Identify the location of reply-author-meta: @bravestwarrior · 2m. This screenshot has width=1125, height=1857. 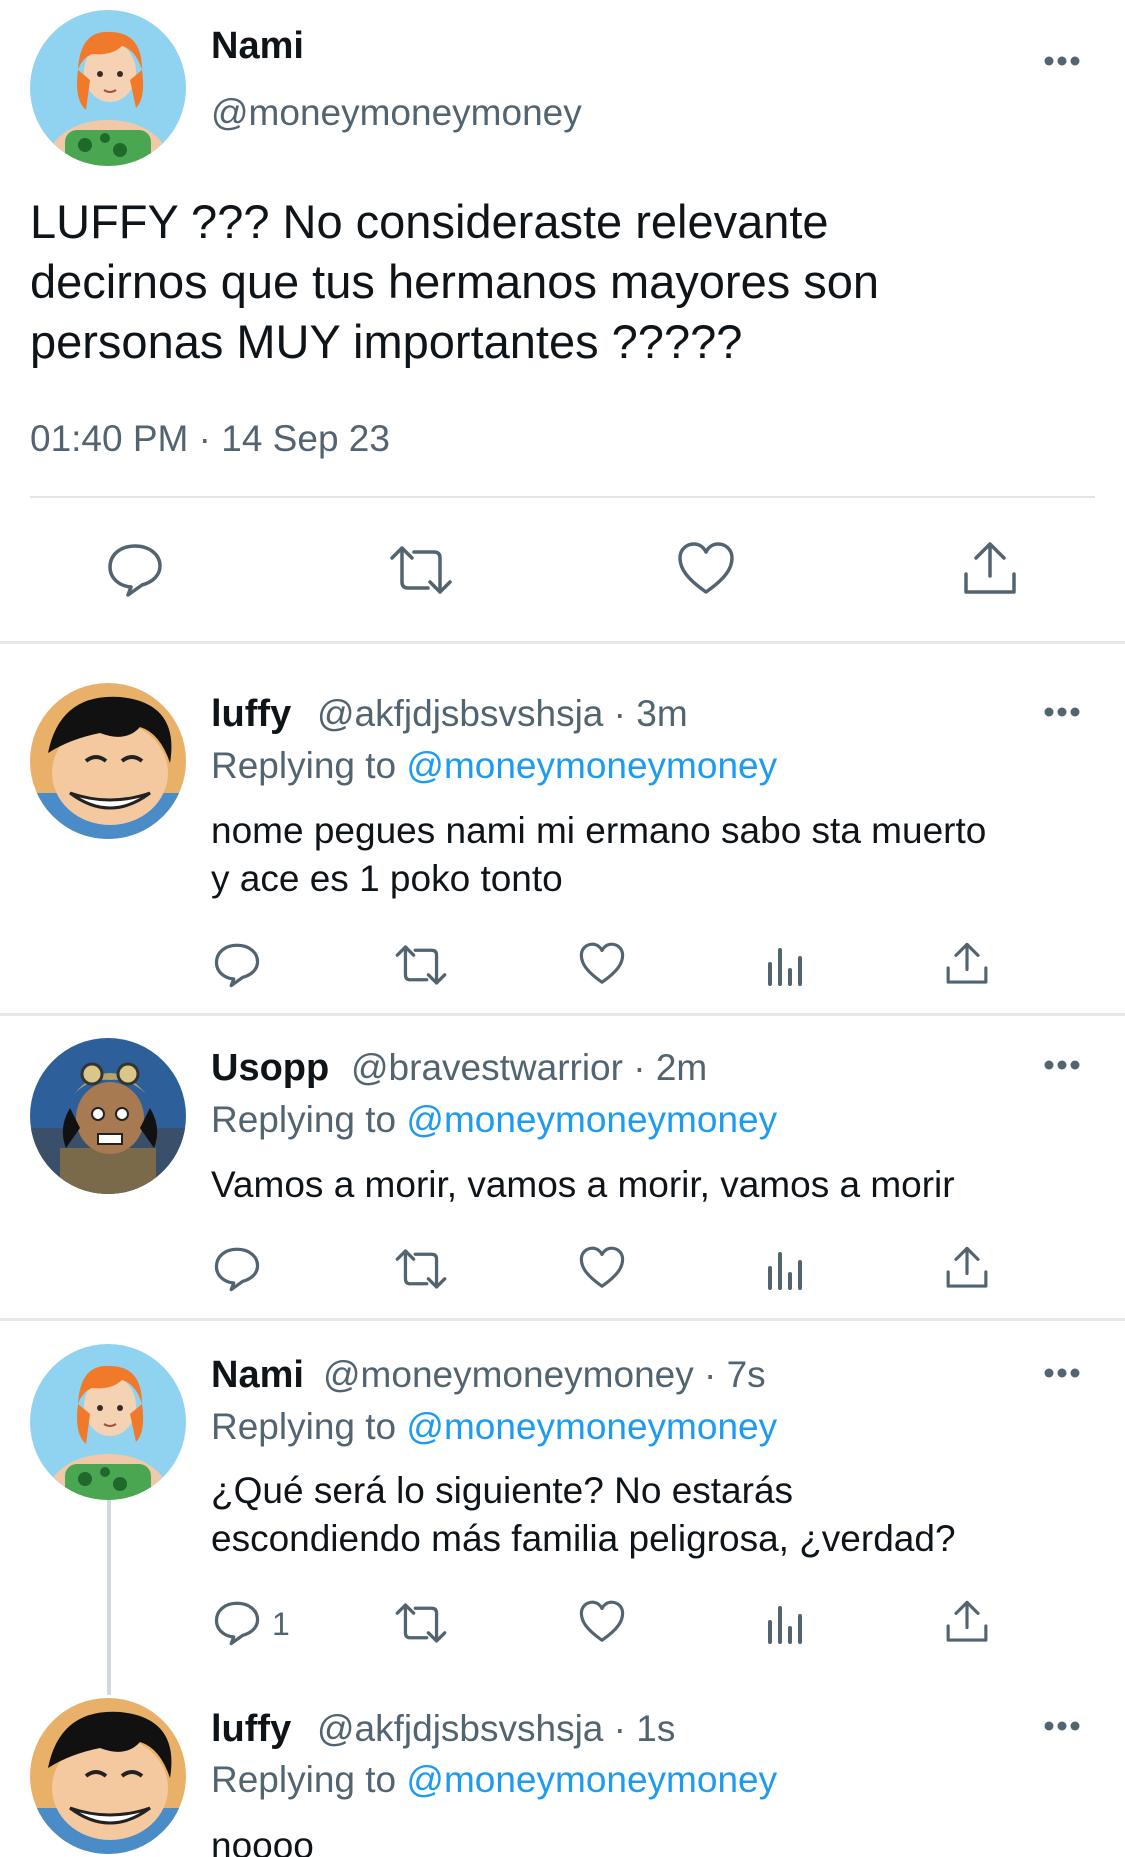
(529, 1068).